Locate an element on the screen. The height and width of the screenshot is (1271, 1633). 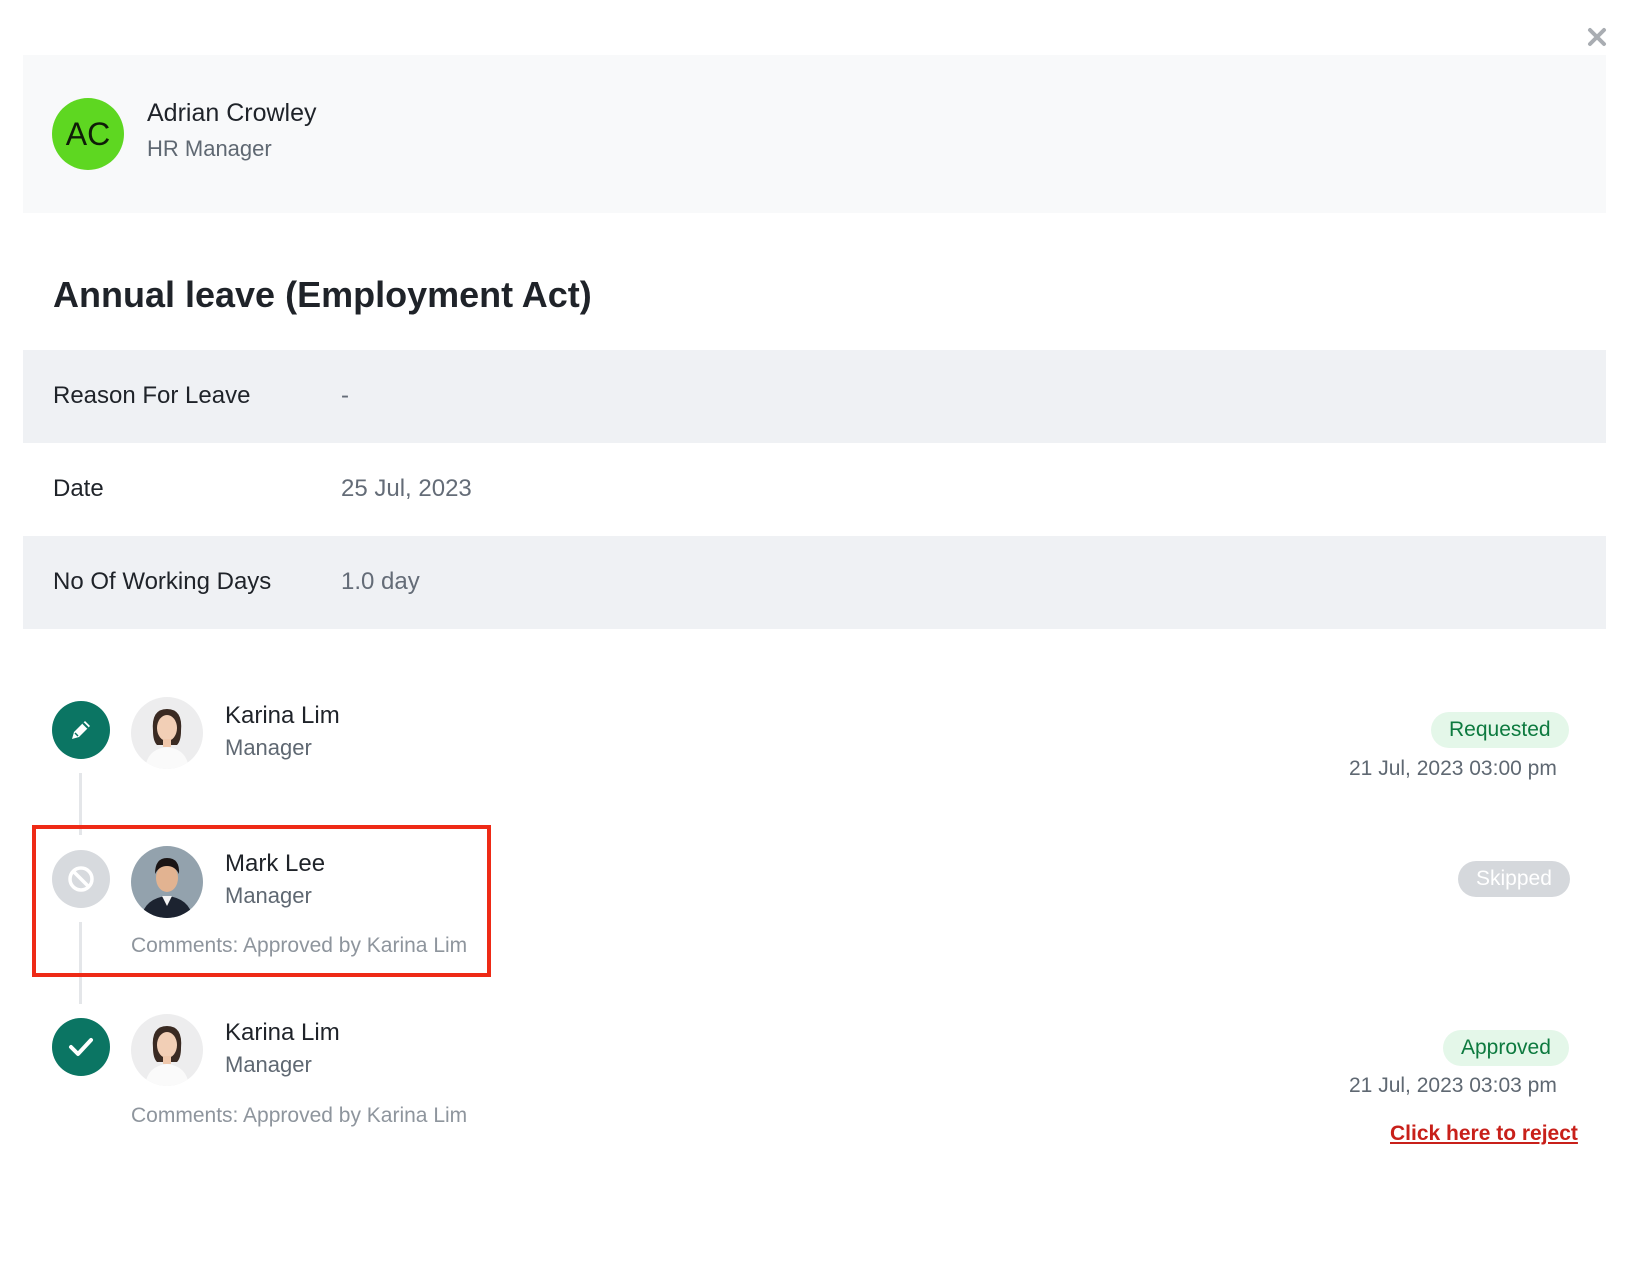
detail-value: 25 Jul, 2023 is located at coordinates (406, 488).